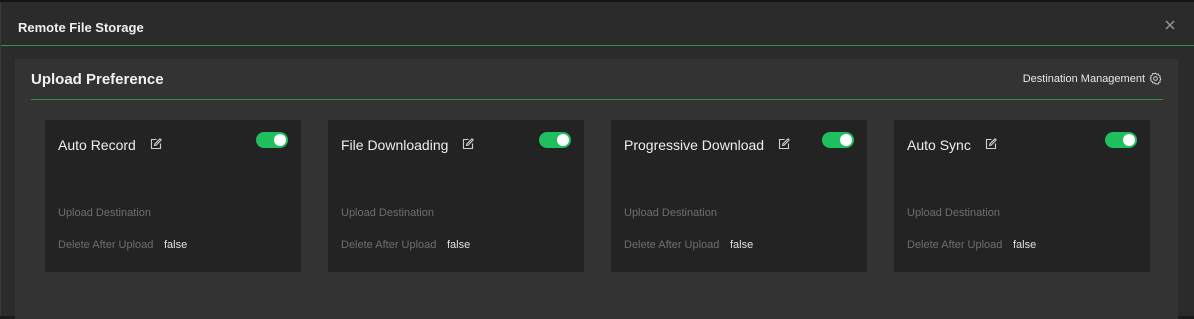 This screenshot has width=1194, height=319. I want to click on rule-card-title: Progressive Download, so click(707, 145).